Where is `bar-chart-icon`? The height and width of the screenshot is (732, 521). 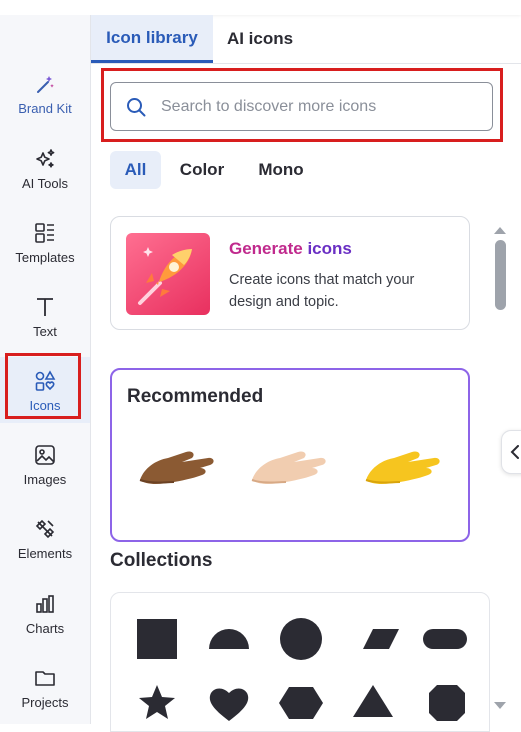 bar-chart-icon is located at coordinates (45, 604).